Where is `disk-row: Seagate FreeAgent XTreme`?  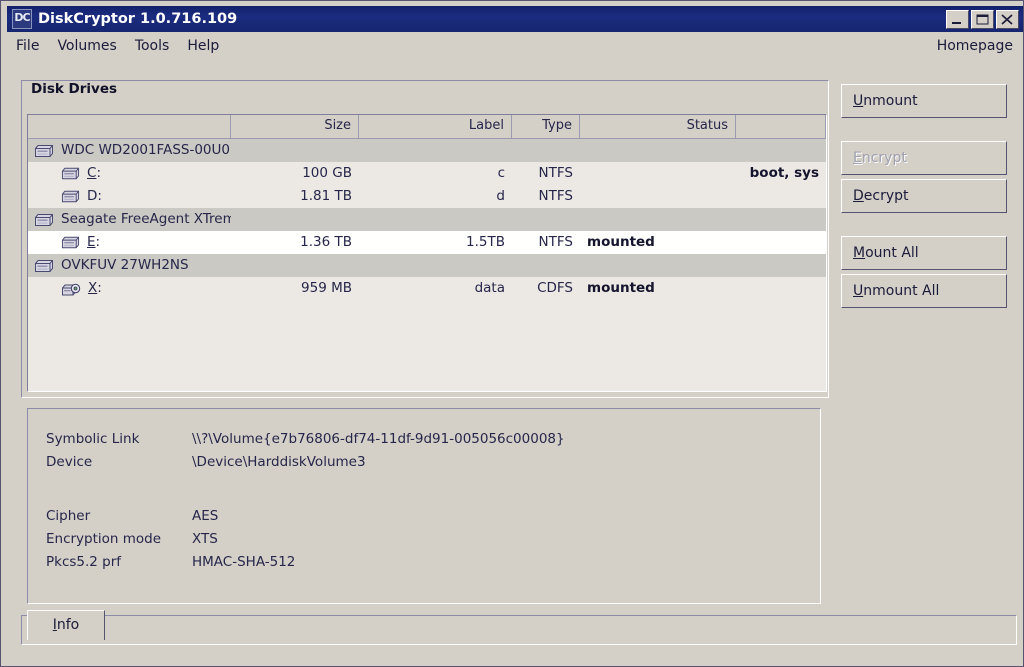 disk-row: Seagate FreeAgent XTreme is located at coordinates (427, 219).